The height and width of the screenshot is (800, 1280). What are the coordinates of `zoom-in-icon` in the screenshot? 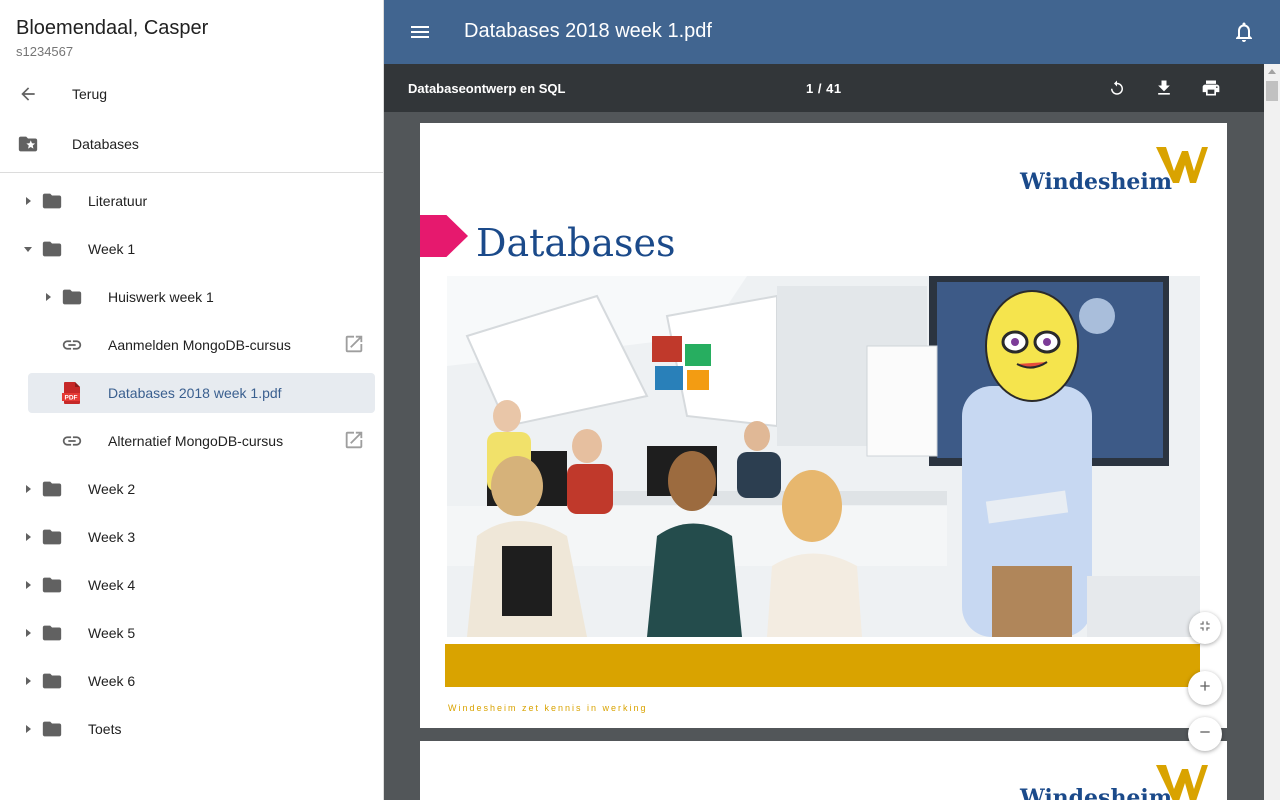 It's located at (1205, 688).